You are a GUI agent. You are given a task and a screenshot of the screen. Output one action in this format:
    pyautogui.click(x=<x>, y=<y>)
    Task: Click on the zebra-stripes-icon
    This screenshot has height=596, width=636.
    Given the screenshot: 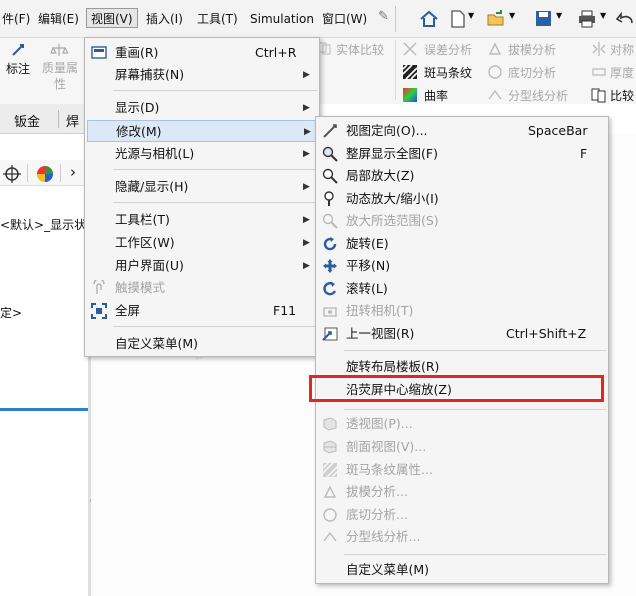 What is the action you would take?
    pyautogui.click(x=330, y=470)
    